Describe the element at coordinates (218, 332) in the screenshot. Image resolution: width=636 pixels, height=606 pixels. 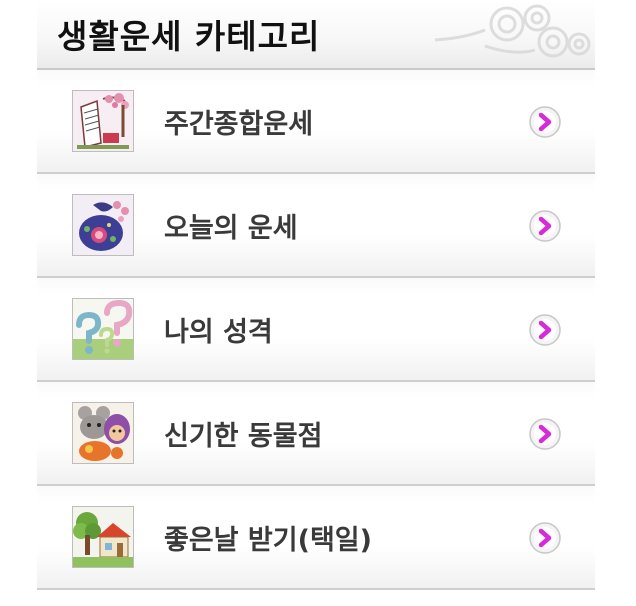
I see `menu-item-label: 나의 성격` at that location.